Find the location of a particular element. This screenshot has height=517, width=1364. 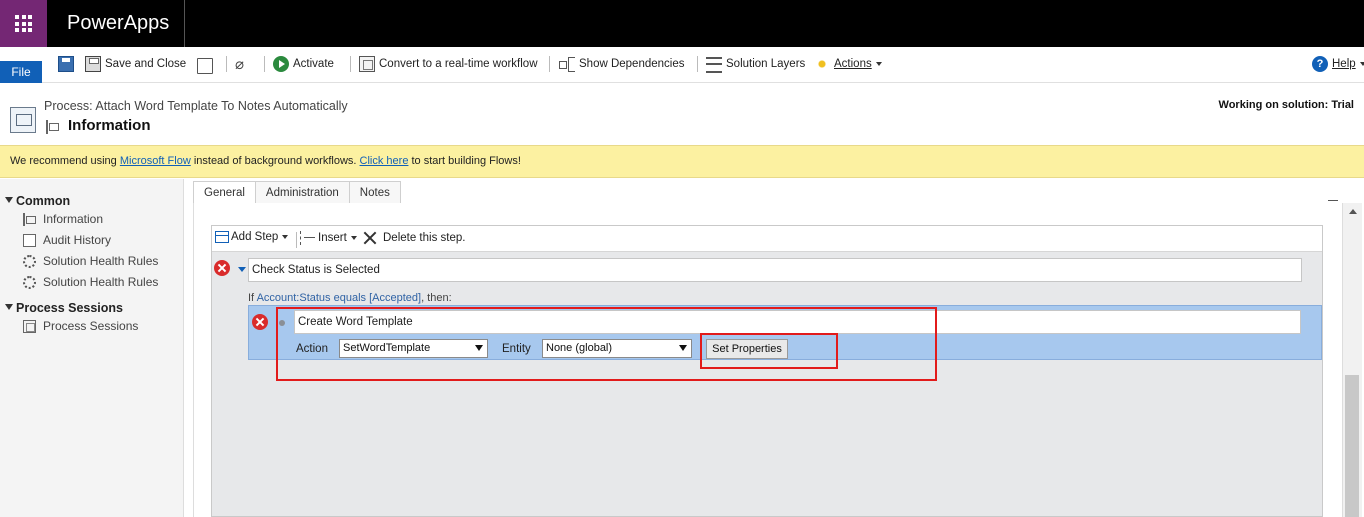

paperclip-icon: ⌀ is located at coordinates (240, 64).